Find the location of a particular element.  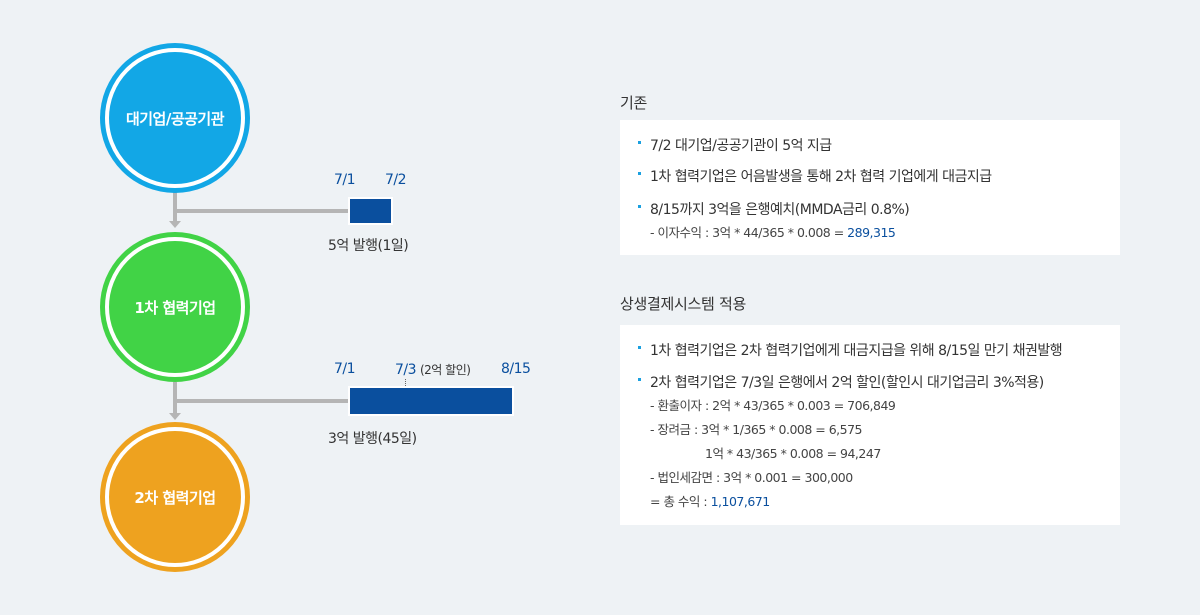

system-total-value: 1,107,671 is located at coordinates (740, 501).